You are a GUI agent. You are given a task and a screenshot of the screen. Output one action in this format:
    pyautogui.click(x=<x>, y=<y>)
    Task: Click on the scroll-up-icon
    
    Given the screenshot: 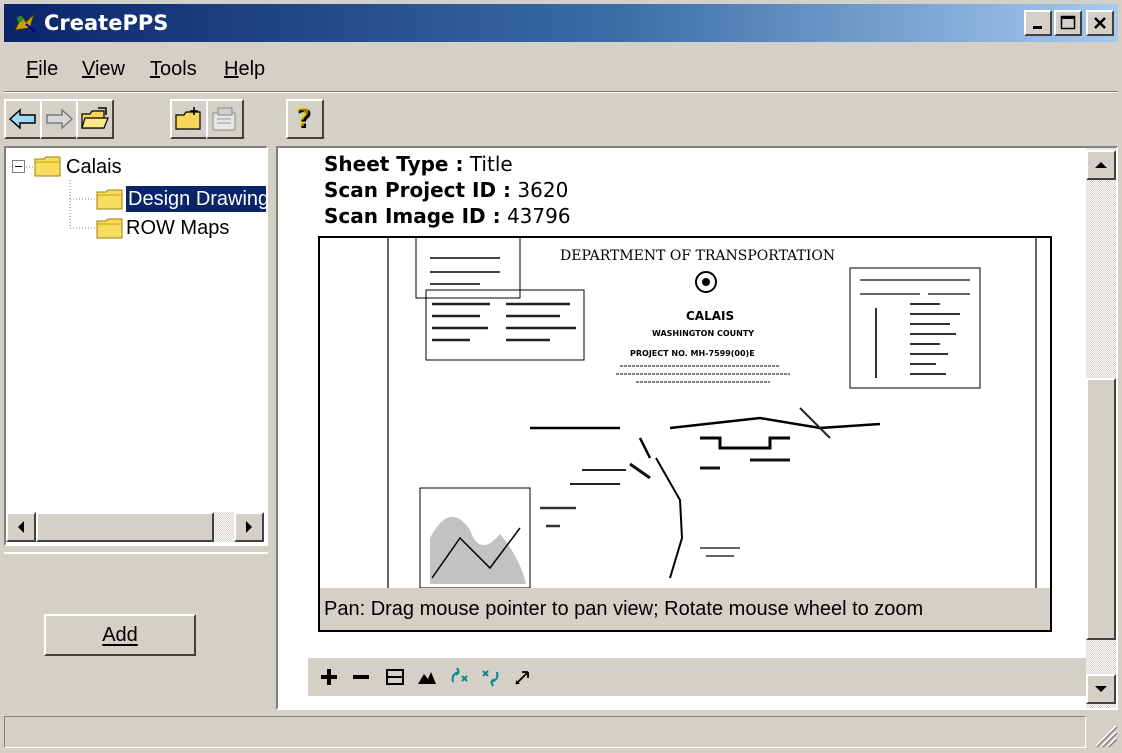 What is the action you would take?
    pyautogui.click(x=1101, y=165)
    